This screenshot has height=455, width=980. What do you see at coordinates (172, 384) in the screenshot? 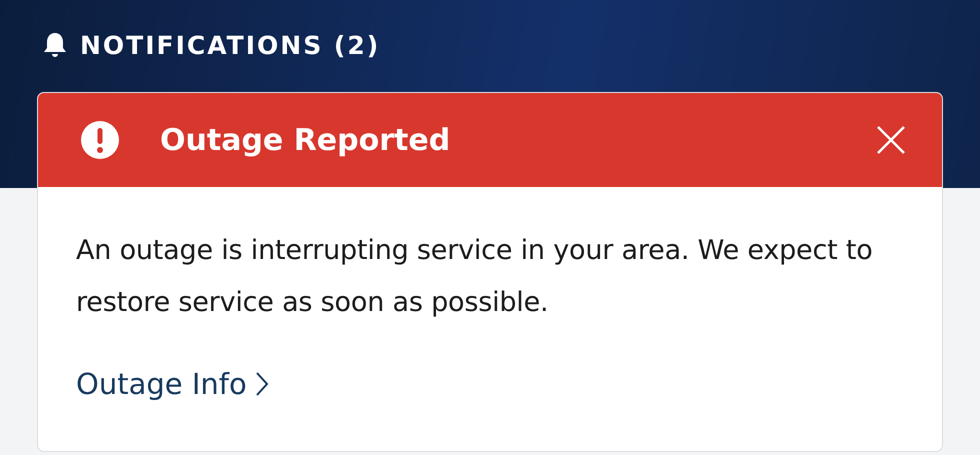
I see `outage-info-link: Outage Info` at bounding box center [172, 384].